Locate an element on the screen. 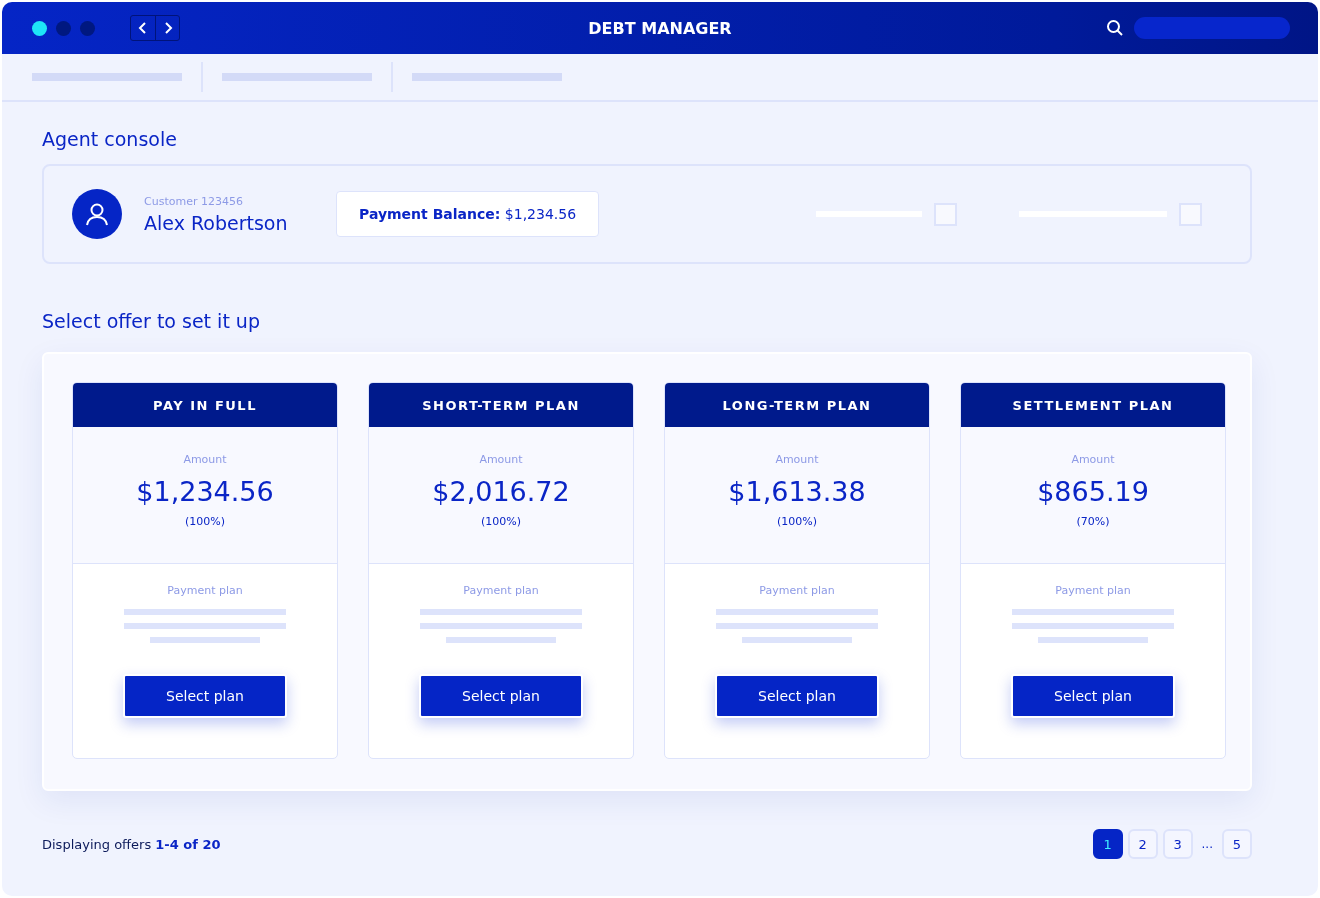 The height and width of the screenshot is (898, 1320). amount-value: $2,016.72 is located at coordinates (501, 491).